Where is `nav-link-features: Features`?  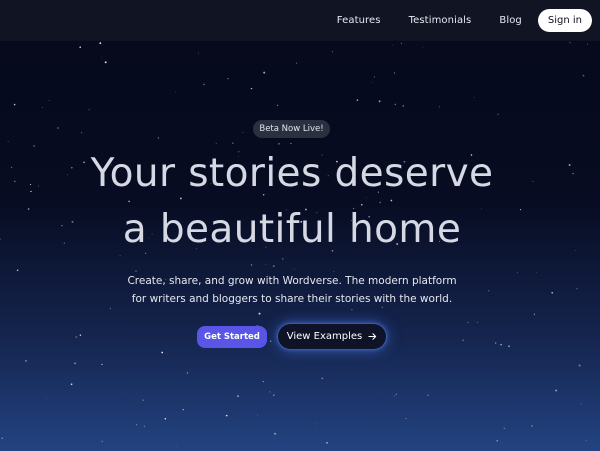 nav-link-features: Features is located at coordinates (359, 20).